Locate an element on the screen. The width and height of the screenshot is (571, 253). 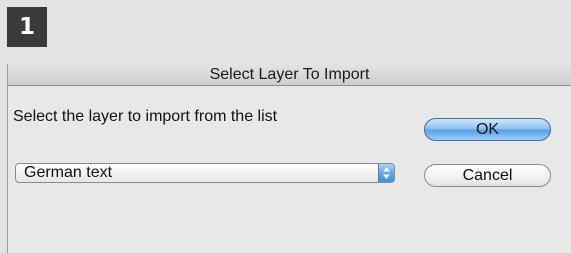
ok-button: OK is located at coordinates (487, 129).